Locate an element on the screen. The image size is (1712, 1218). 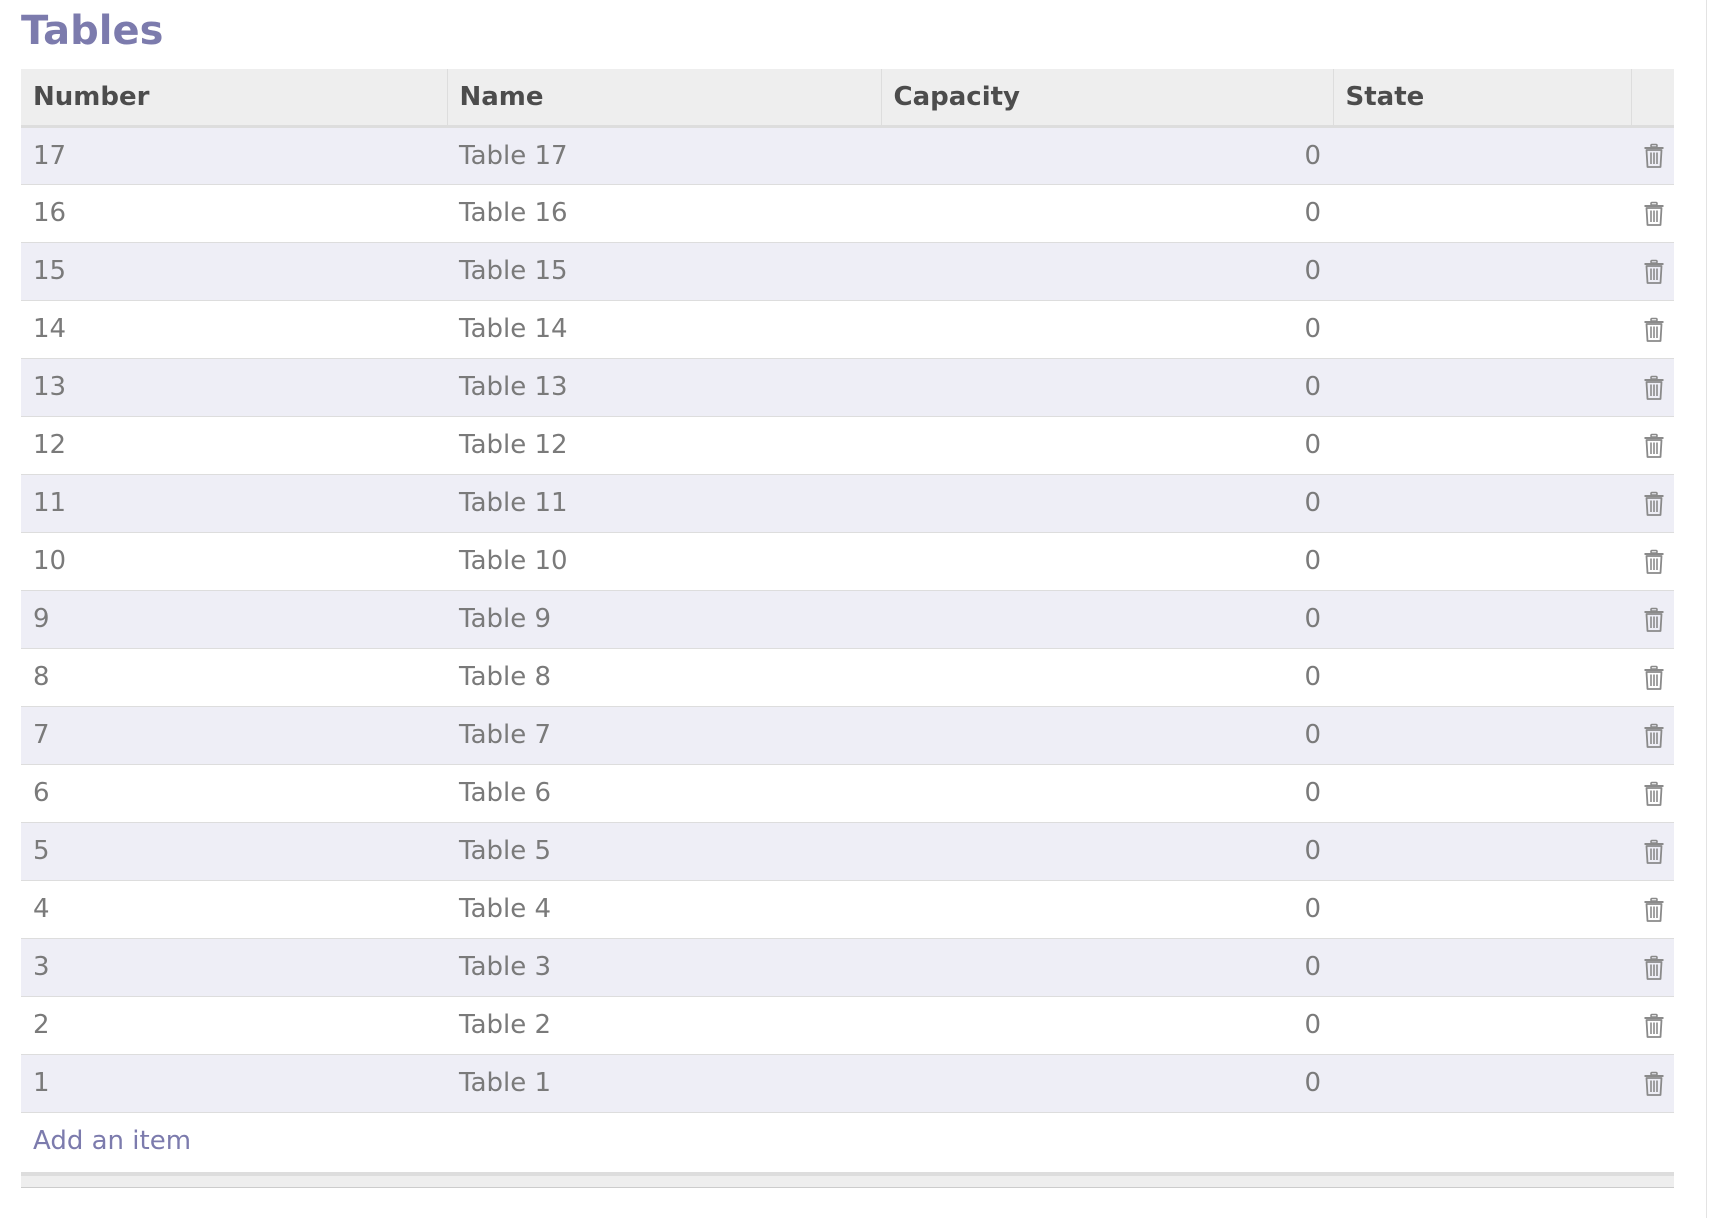
table-row: 3 Table 30 is located at coordinates (847, 967).